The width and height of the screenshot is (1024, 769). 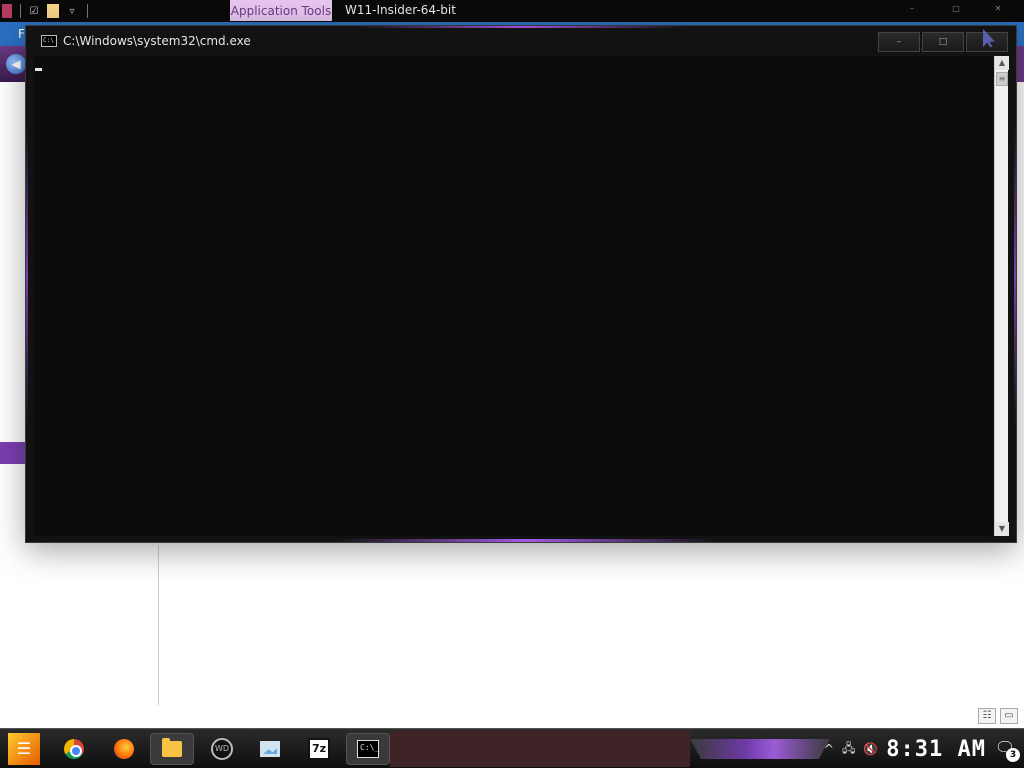 I want to click on system-tray: ^ 🖧 🔇 8:31 AM 🗨 3, so click(x=922, y=749).